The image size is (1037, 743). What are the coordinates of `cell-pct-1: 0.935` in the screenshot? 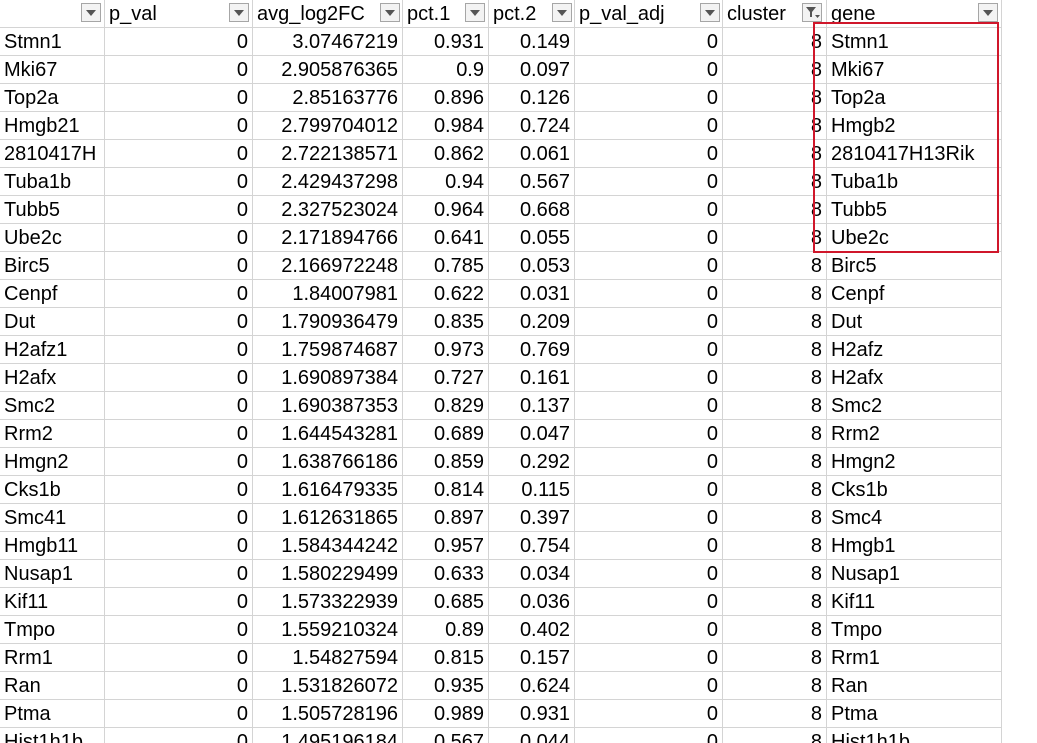 It's located at (446, 686).